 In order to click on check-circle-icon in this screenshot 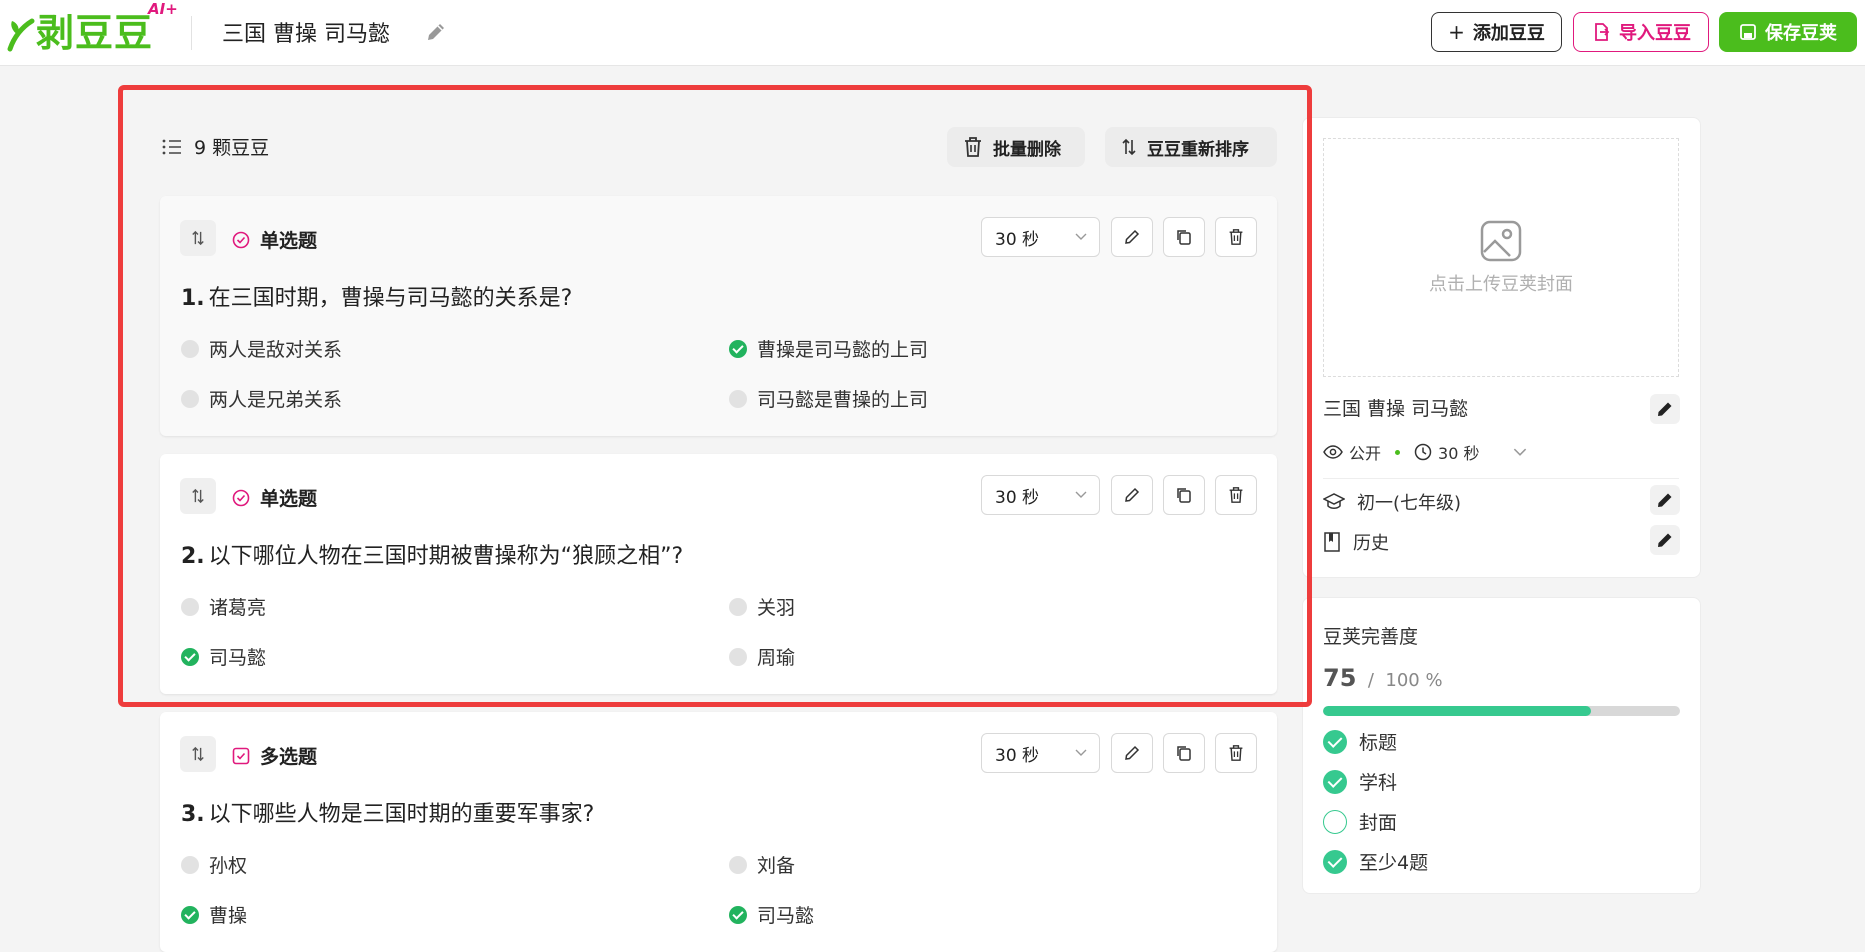, I will do `click(1335, 861)`.